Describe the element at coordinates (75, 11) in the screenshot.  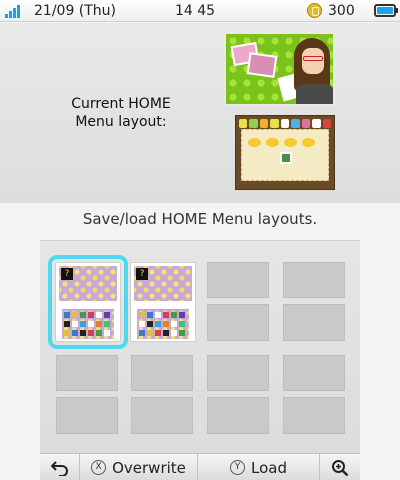
I see `status-date: 21/09 (Thu)` at that location.